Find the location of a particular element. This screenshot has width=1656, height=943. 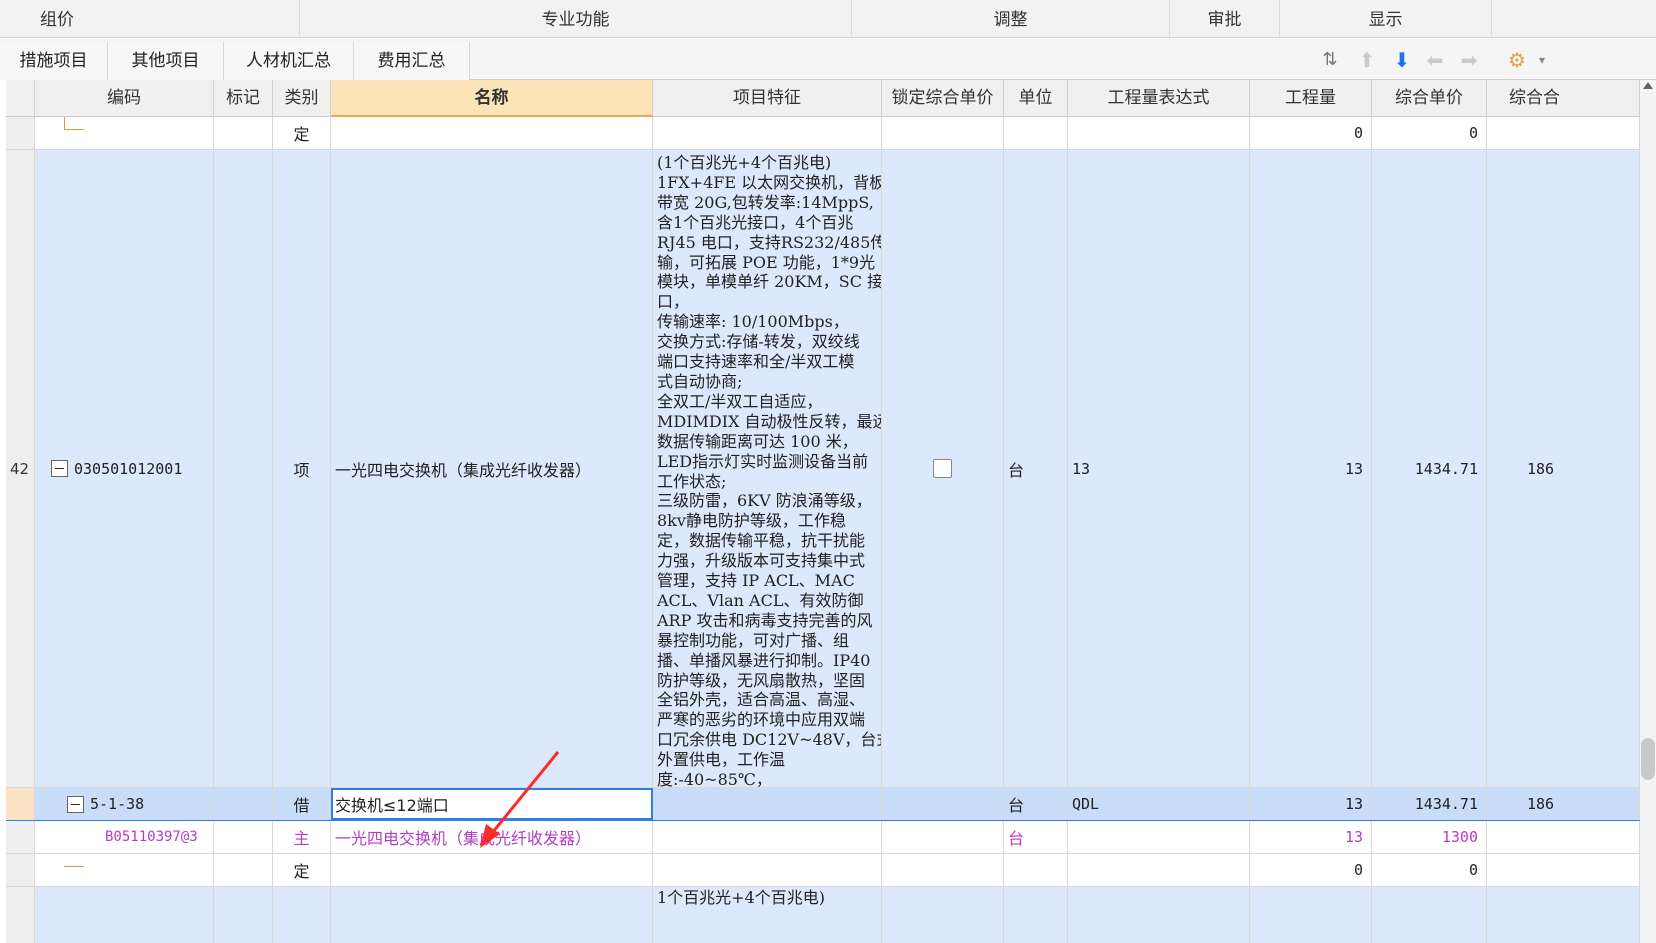

arrow-down-icon: ⬇ is located at coordinates (1402, 60).